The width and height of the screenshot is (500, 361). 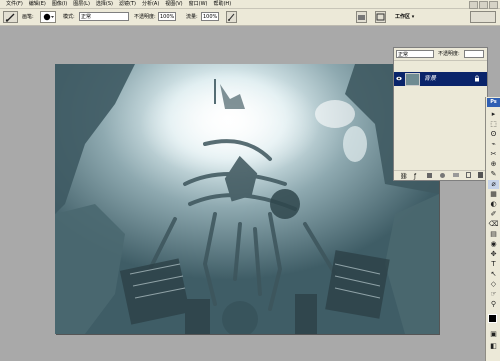 I want to click on adjustment-layer-icon, so click(x=442, y=175).